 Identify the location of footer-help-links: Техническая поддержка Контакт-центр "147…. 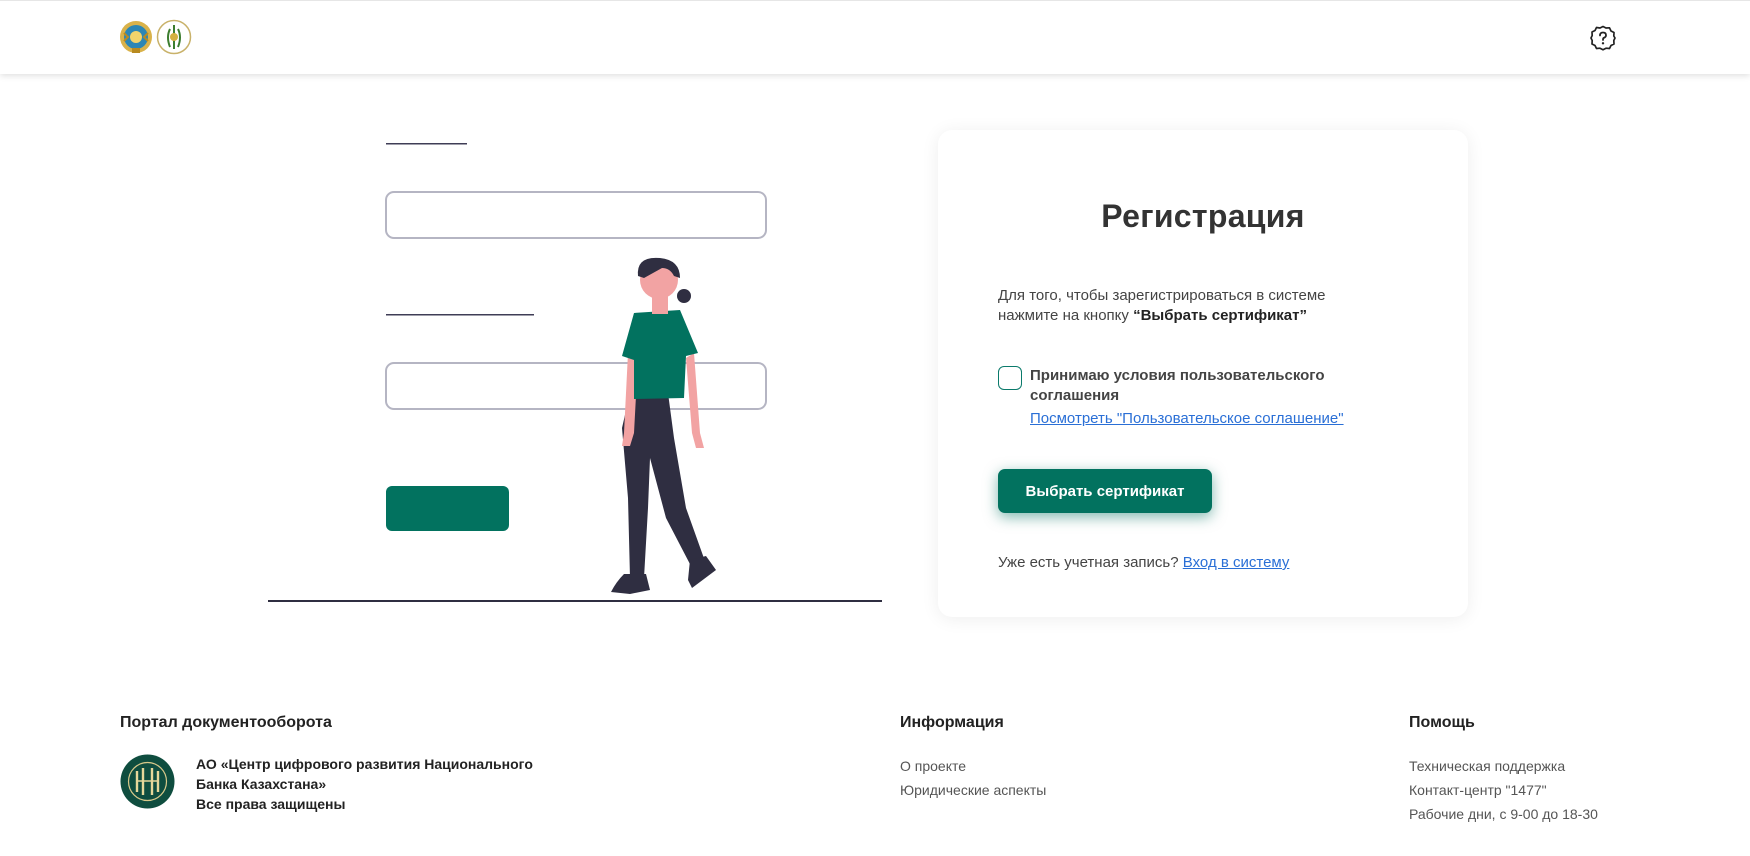
(1503, 790).